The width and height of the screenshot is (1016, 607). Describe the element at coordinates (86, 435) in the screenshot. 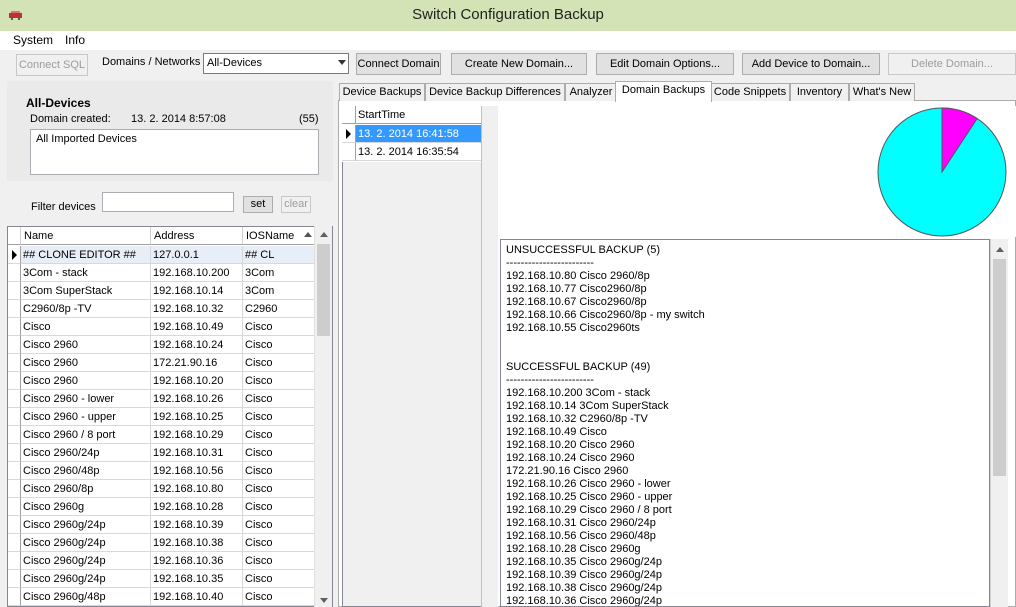

I see `cell-name: Cisco 2960 / 8 port` at that location.